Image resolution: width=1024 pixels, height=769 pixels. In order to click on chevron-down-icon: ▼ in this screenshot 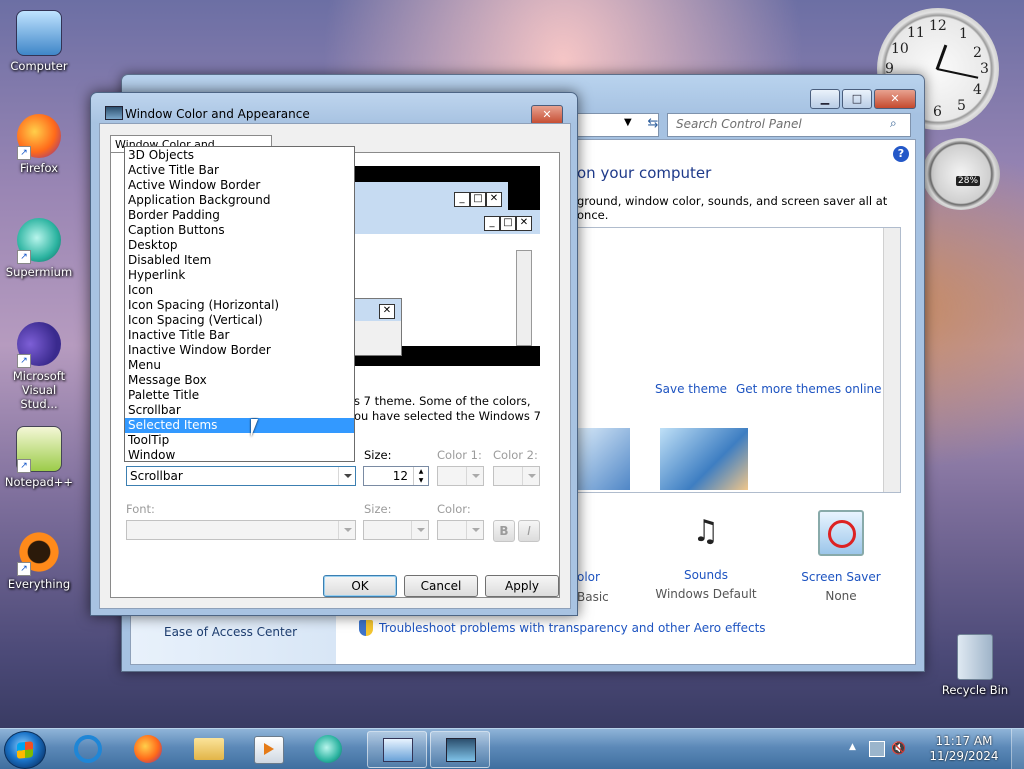, I will do `click(628, 122)`.